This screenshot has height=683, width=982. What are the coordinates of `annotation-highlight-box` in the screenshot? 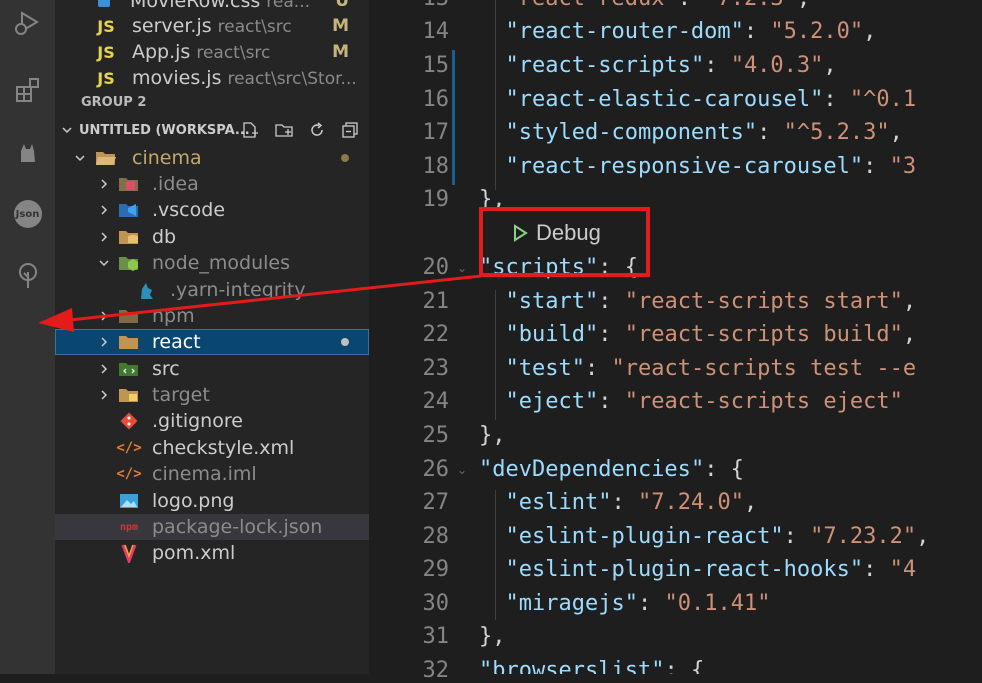 It's located at (564, 242).